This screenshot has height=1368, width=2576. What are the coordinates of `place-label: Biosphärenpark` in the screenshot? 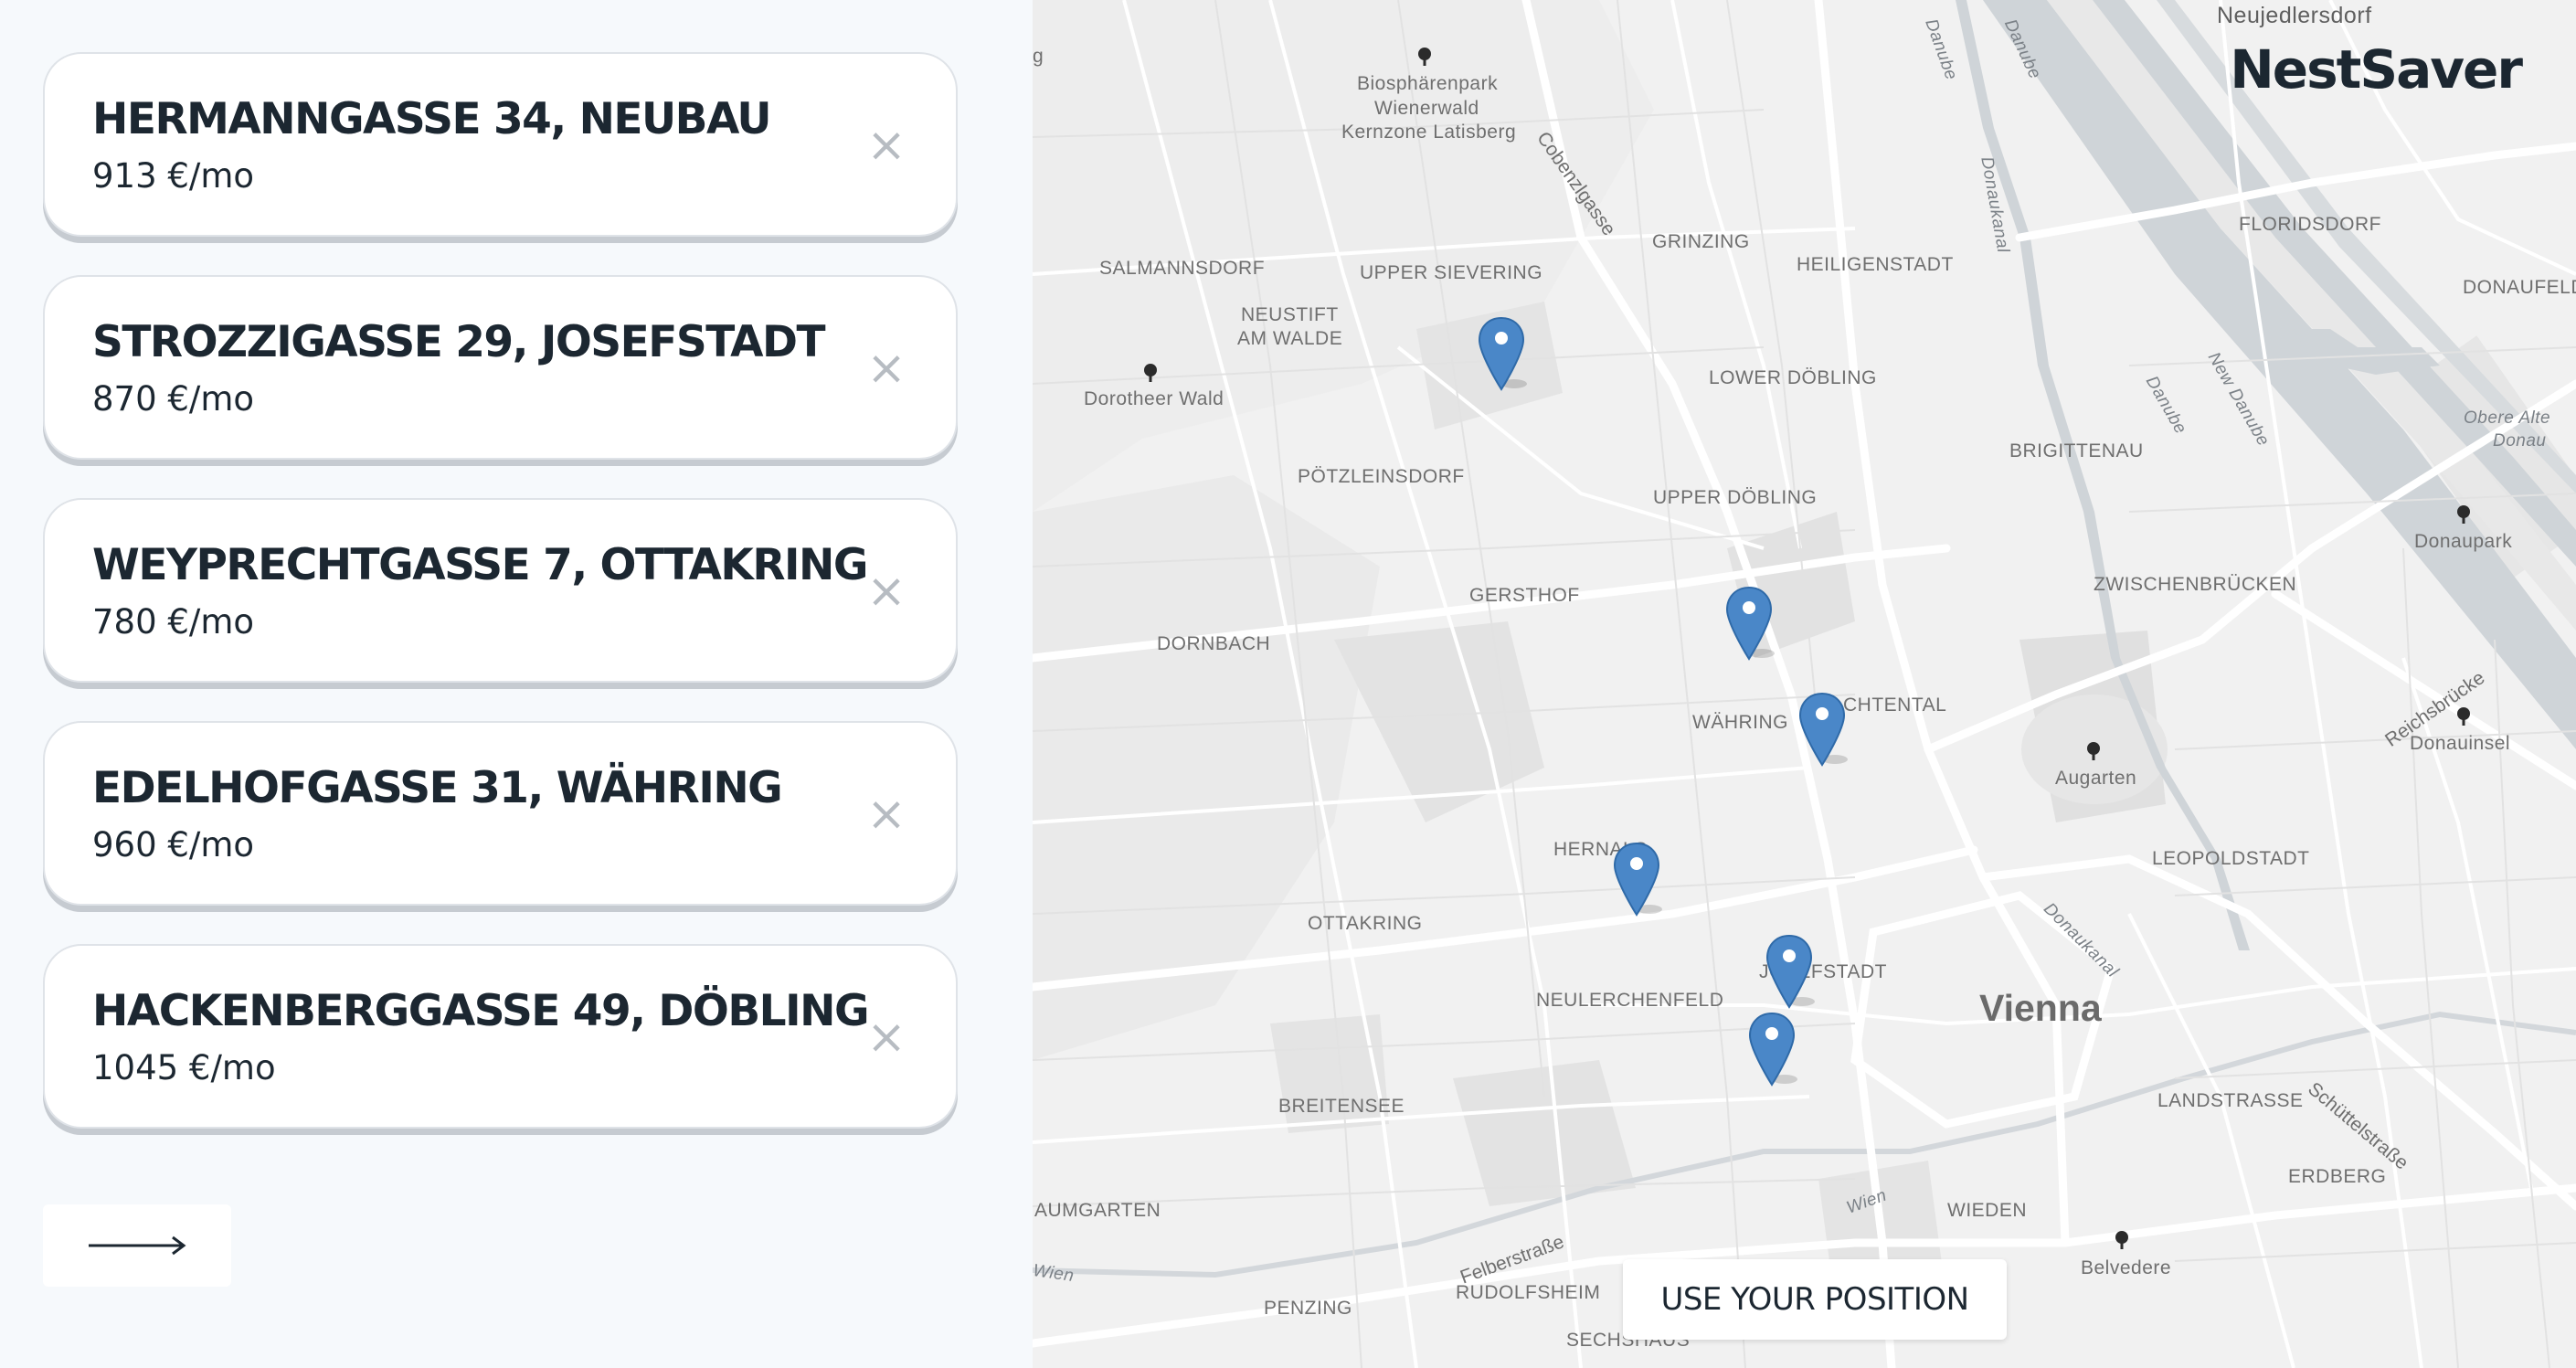 It's located at (1428, 83).